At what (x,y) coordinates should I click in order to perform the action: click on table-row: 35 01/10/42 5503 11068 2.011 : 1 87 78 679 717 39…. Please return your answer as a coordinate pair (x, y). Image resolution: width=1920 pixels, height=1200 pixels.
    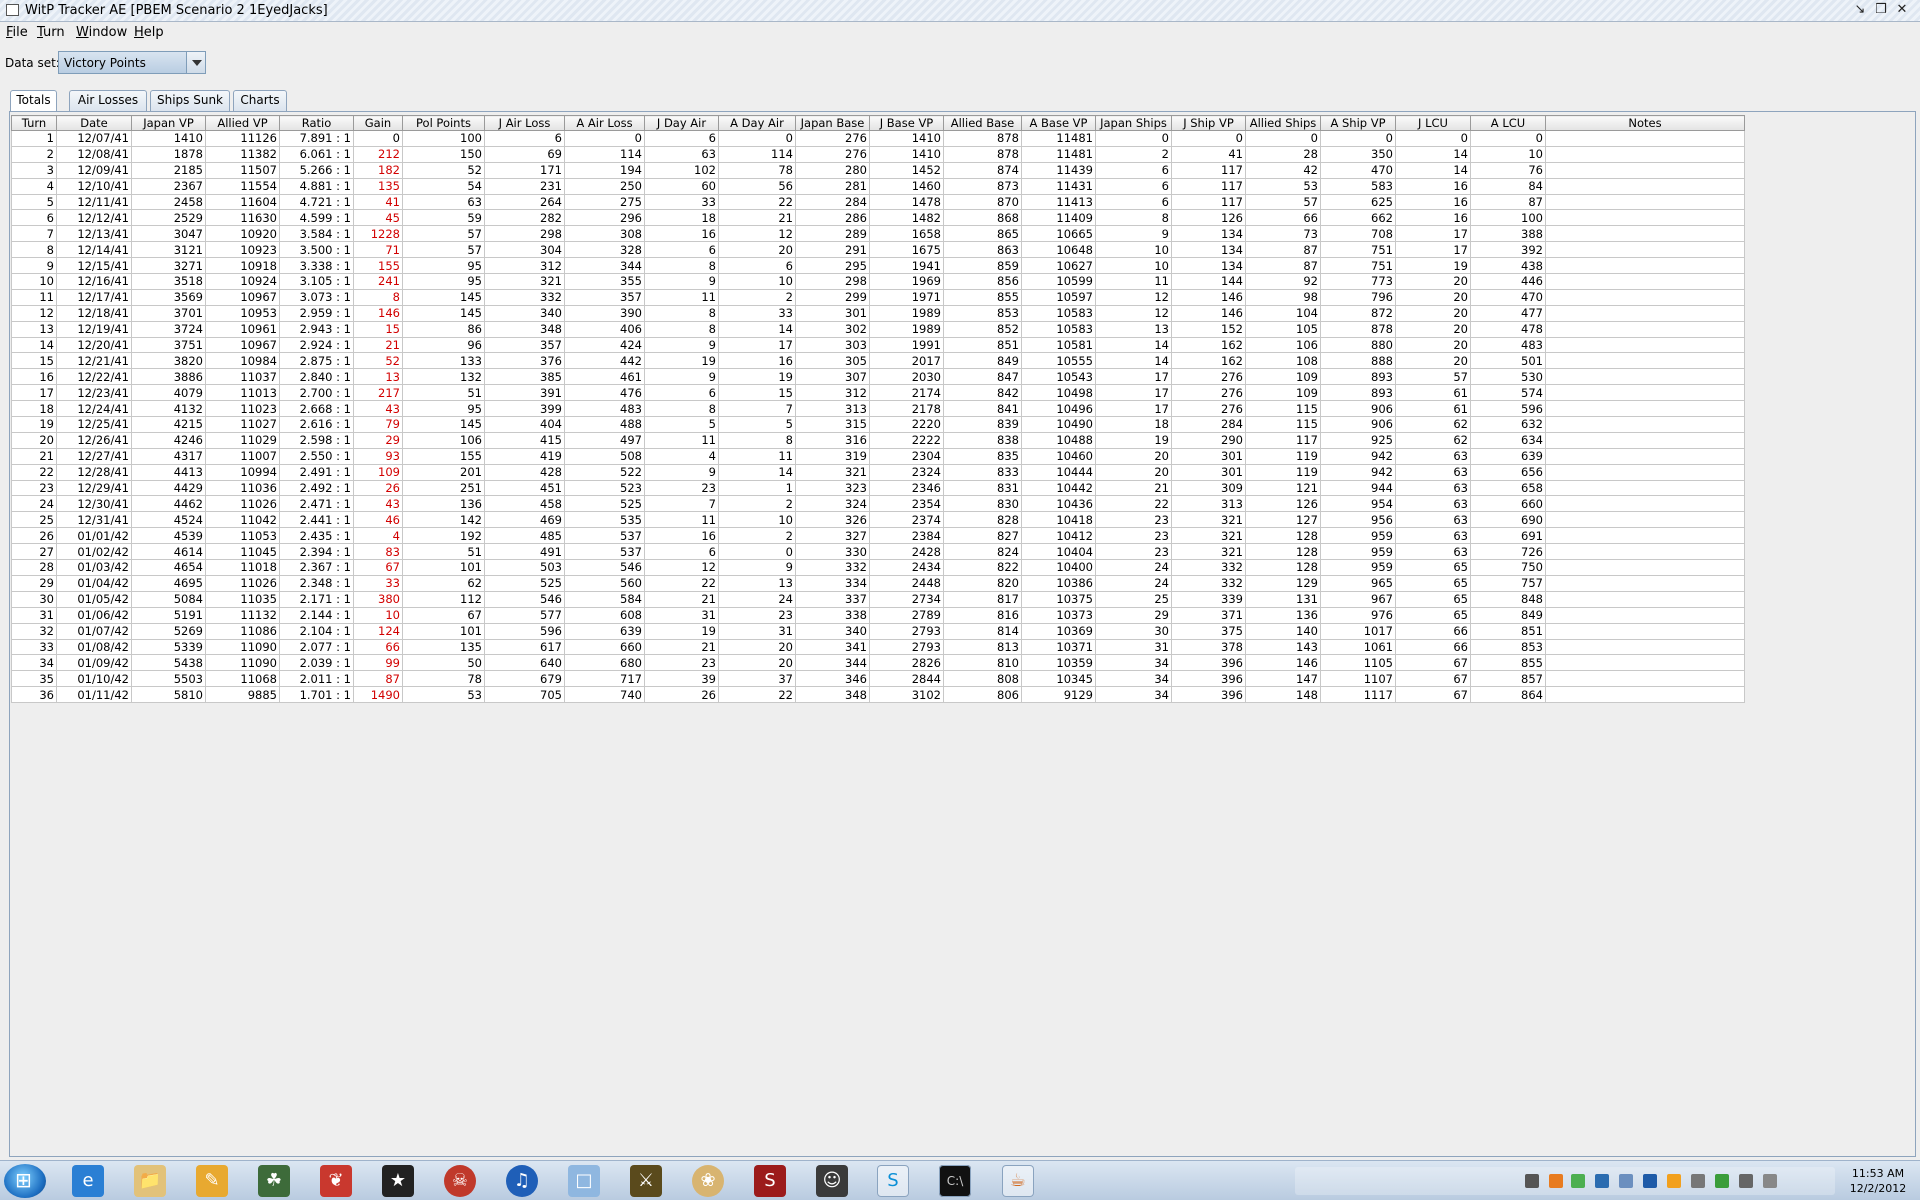
    Looking at the image, I should click on (878, 679).